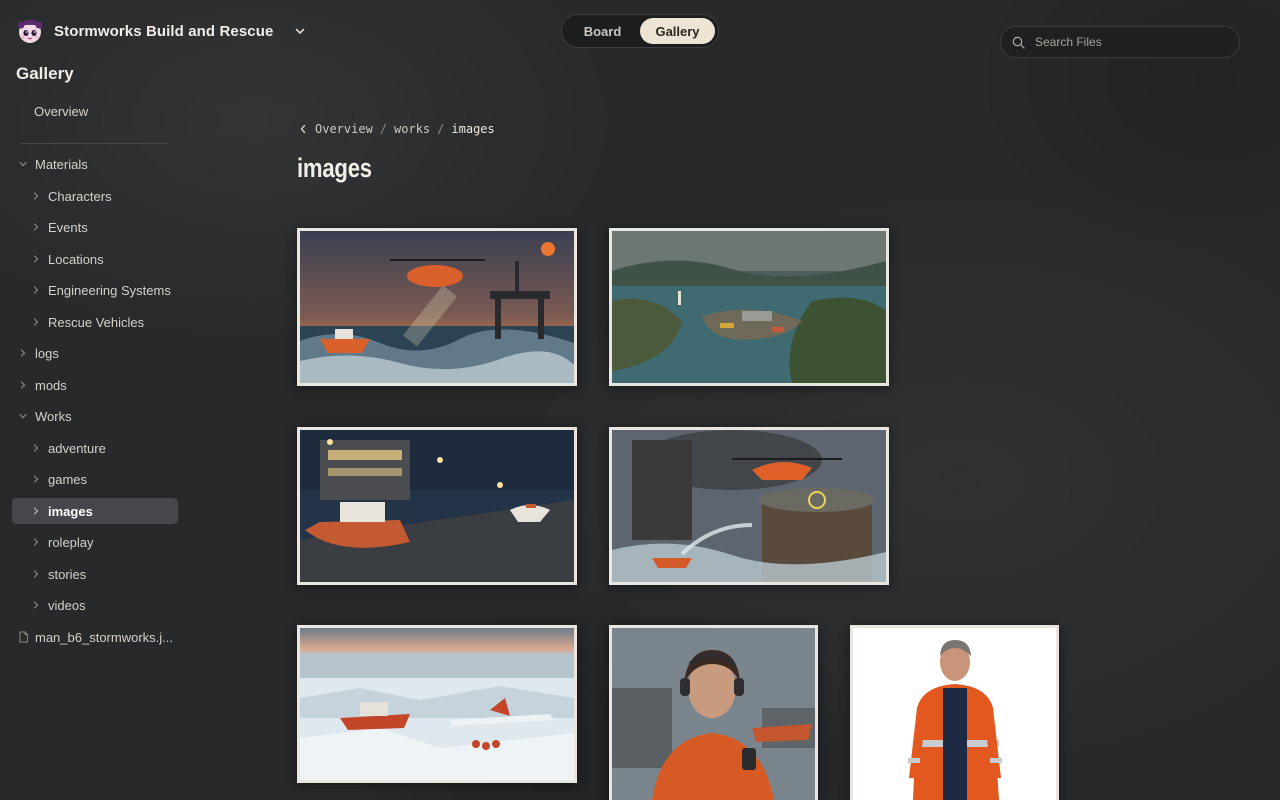  I want to click on search-box, so click(1120, 42).